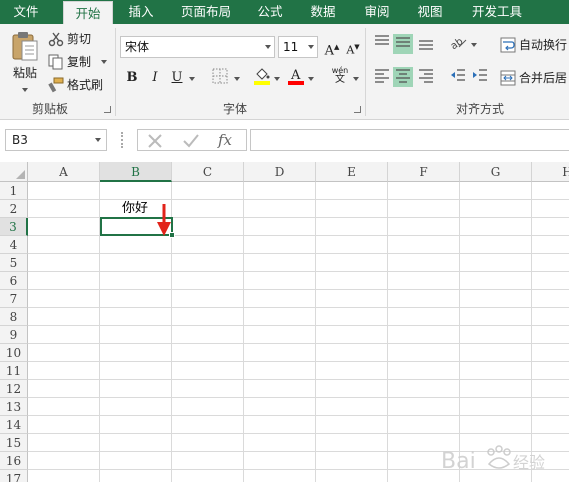 This screenshot has height=482, width=569. What do you see at coordinates (49, 109) in the screenshot?
I see `clipboard-group-label: 剪贴板` at bounding box center [49, 109].